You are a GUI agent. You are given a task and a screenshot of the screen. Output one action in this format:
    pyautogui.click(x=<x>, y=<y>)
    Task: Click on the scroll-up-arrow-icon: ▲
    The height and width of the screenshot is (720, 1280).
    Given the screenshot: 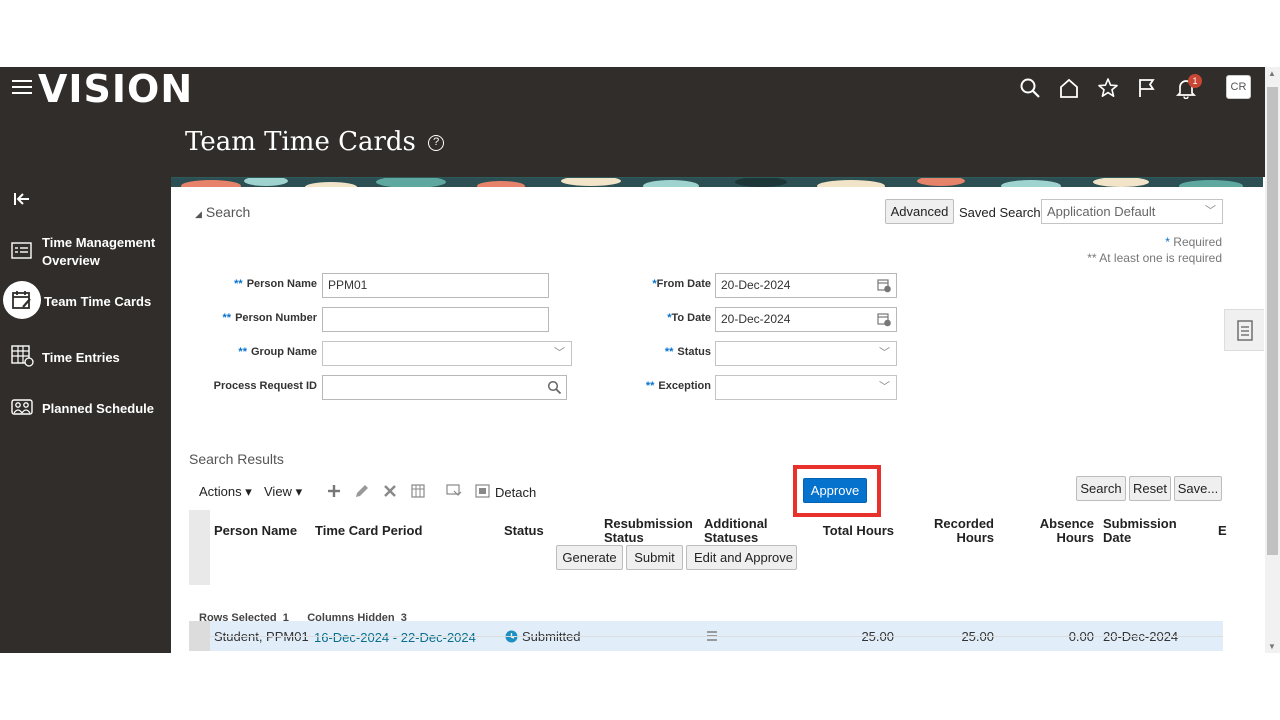 What is the action you would take?
    pyautogui.click(x=1272, y=73)
    